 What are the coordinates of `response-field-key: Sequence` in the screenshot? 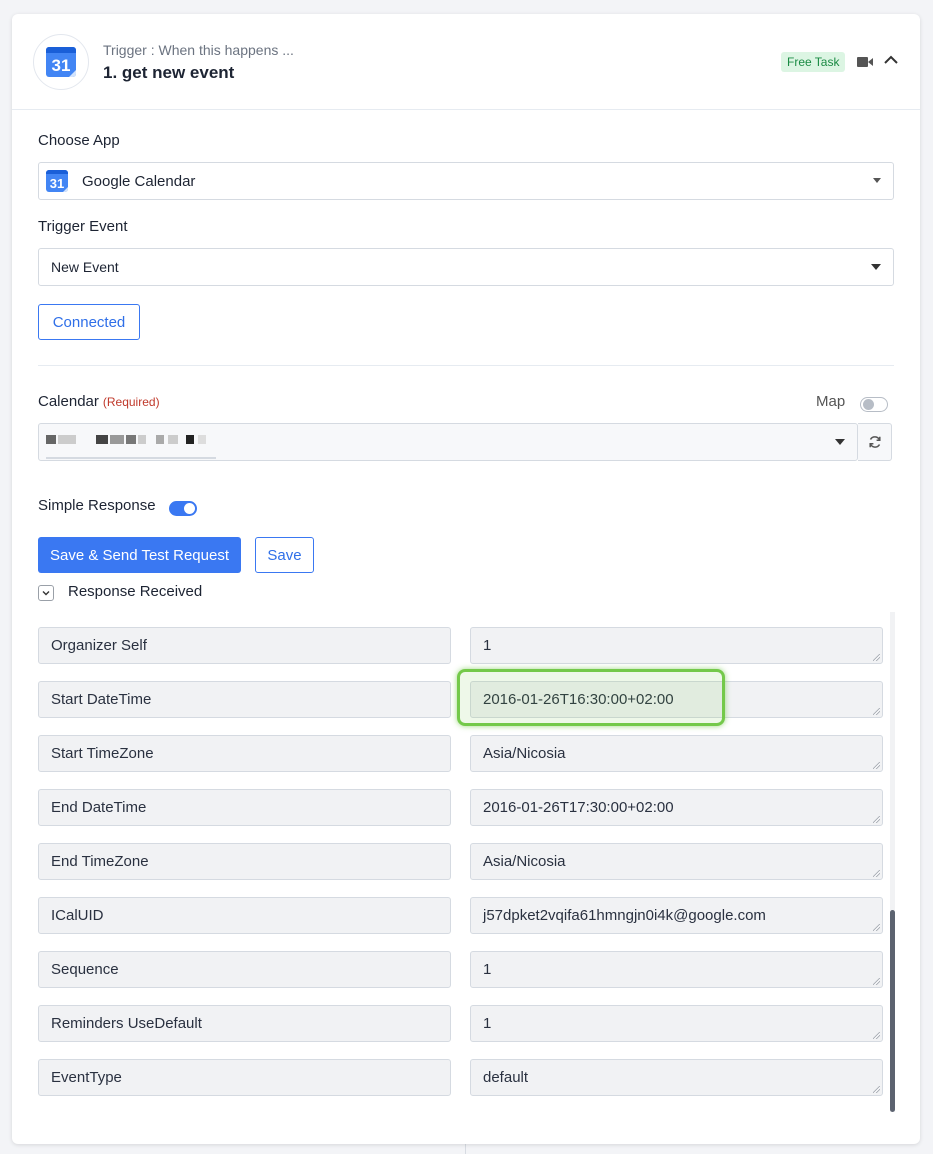 It's located at (244, 969).